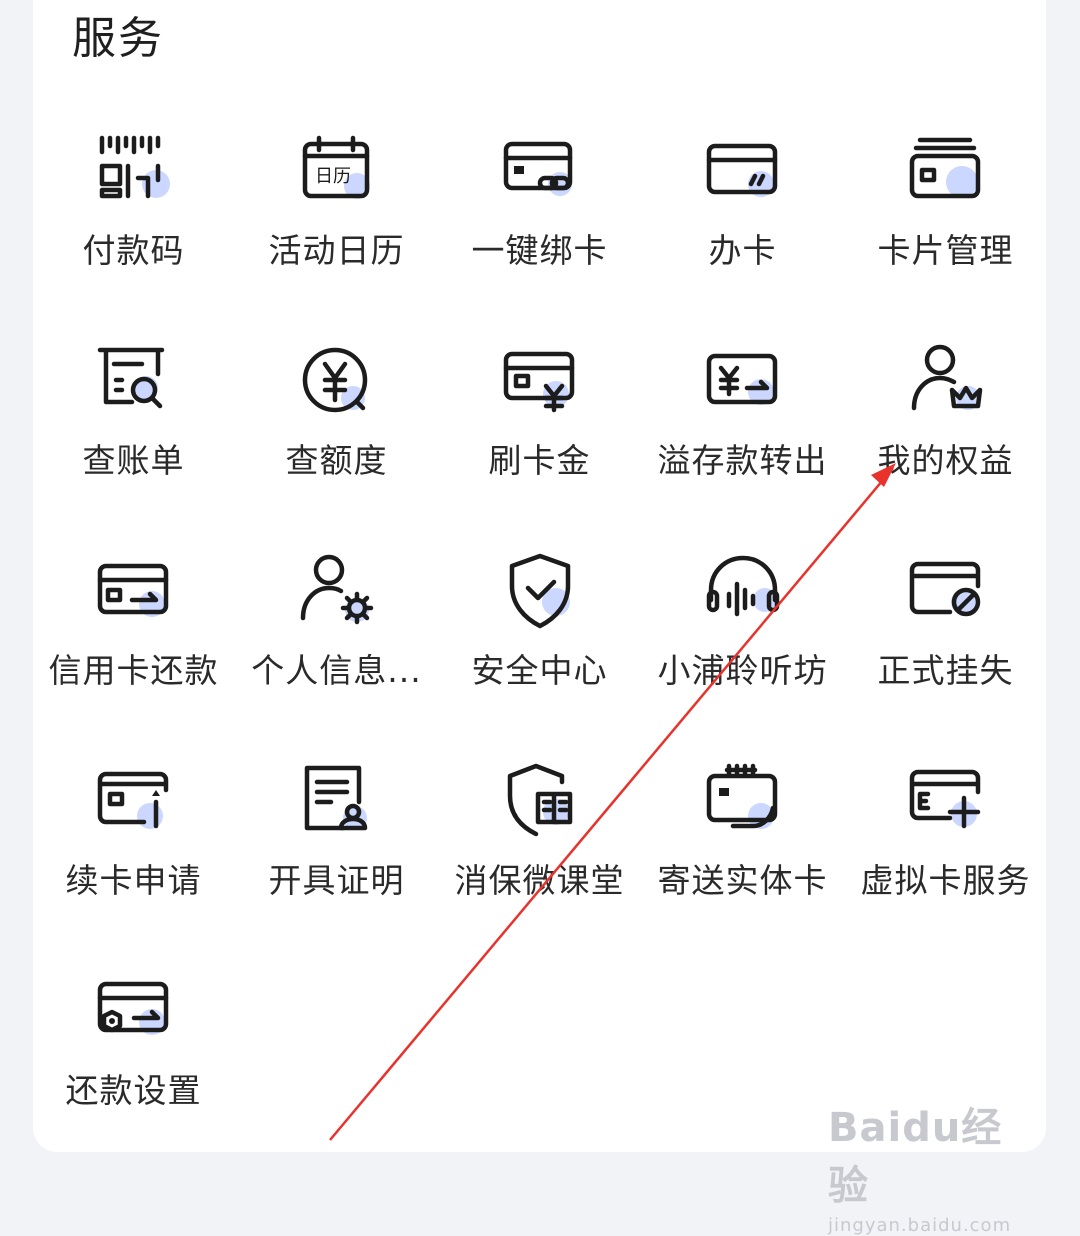 This screenshot has width=1080, height=1236. What do you see at coordinates (742, 212) in the screenshot?
I see `service-apply-card: 办卡` at bounding box center [742, 212].